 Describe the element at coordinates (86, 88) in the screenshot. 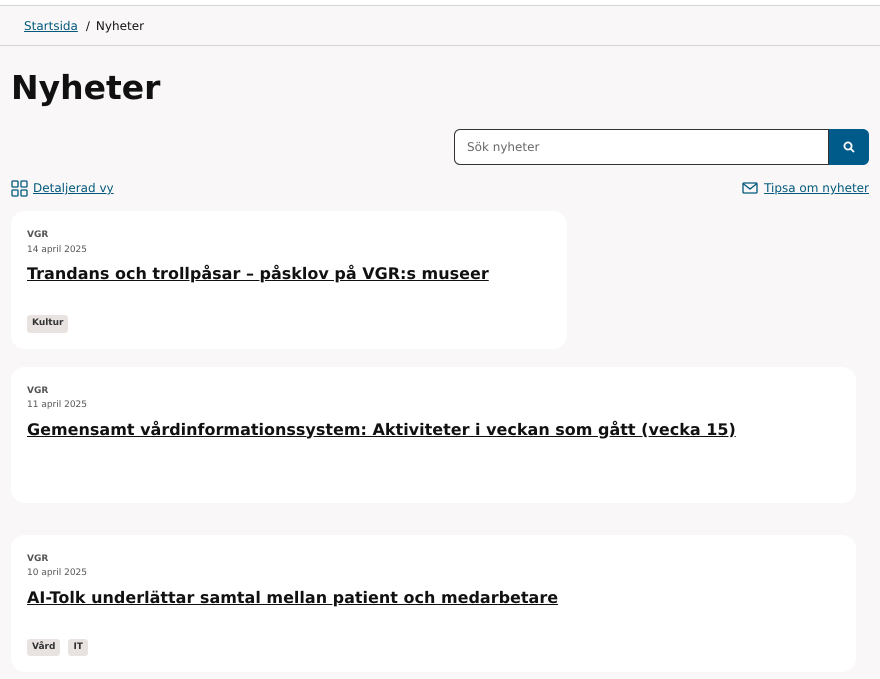

I see `page-title: Nyheter` at that location.